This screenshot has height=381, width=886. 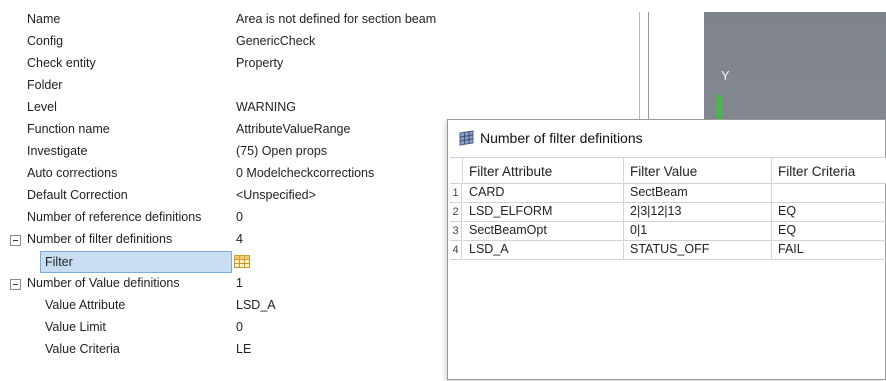 I want to click on prop-label: Number of Value definitions, so click(x=103, y=283).